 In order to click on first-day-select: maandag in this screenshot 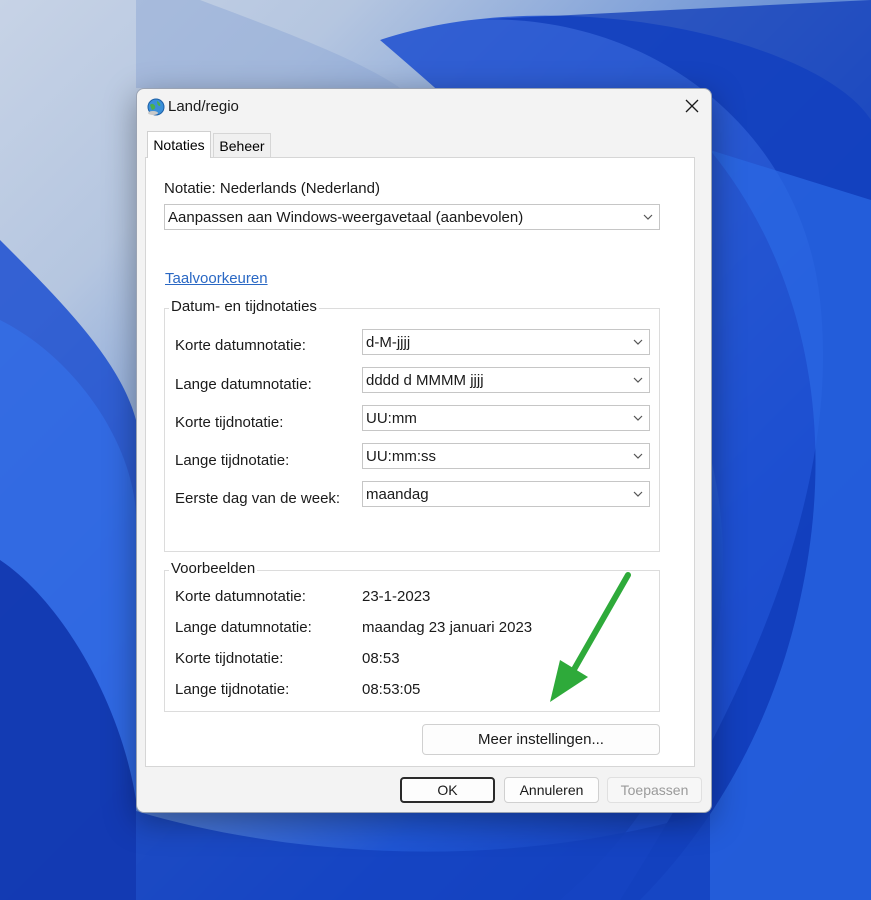, I will do `click(506, 494)`.